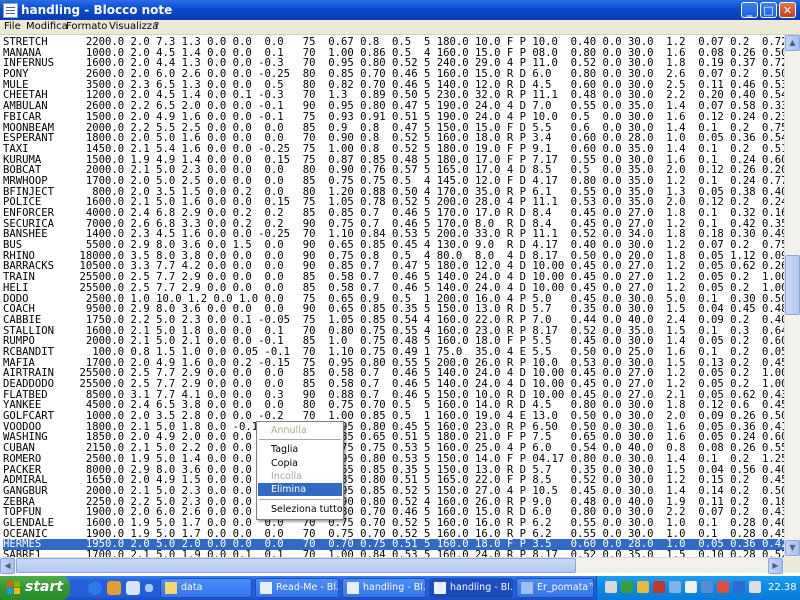 This screenshot has height=600, width=800. I want to click on title-bar: handling - Blocco note _ □ ✕, so click(400, 10).